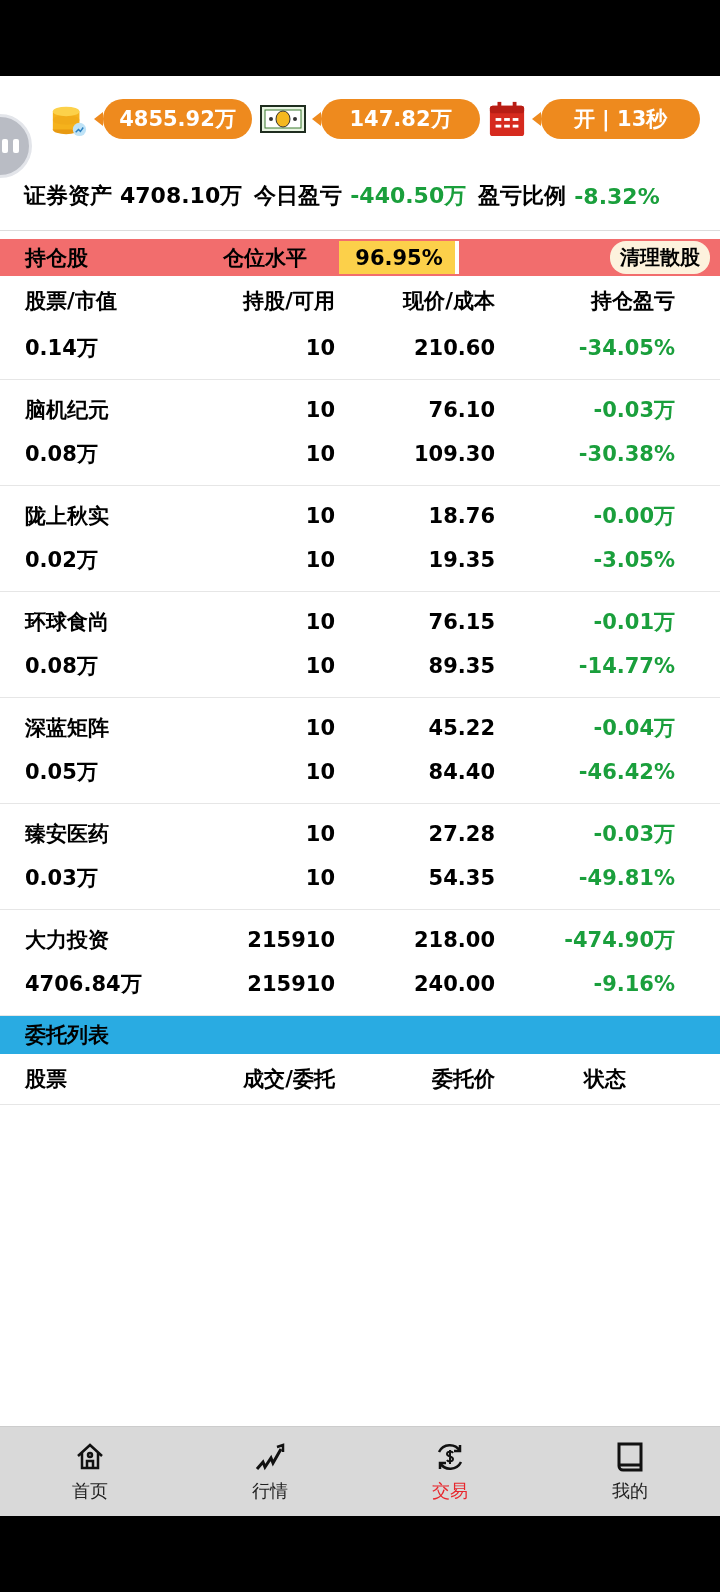 The width and height of the screenshot is (720, 1592). I want to click on column-header: 股票/市值, so click(71, 301).